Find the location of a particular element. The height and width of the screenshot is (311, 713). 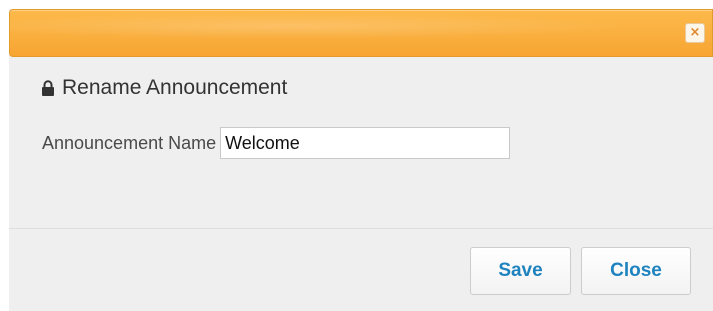

dialog-title-text: Rename Announcement is located at coordinates (175, 87).